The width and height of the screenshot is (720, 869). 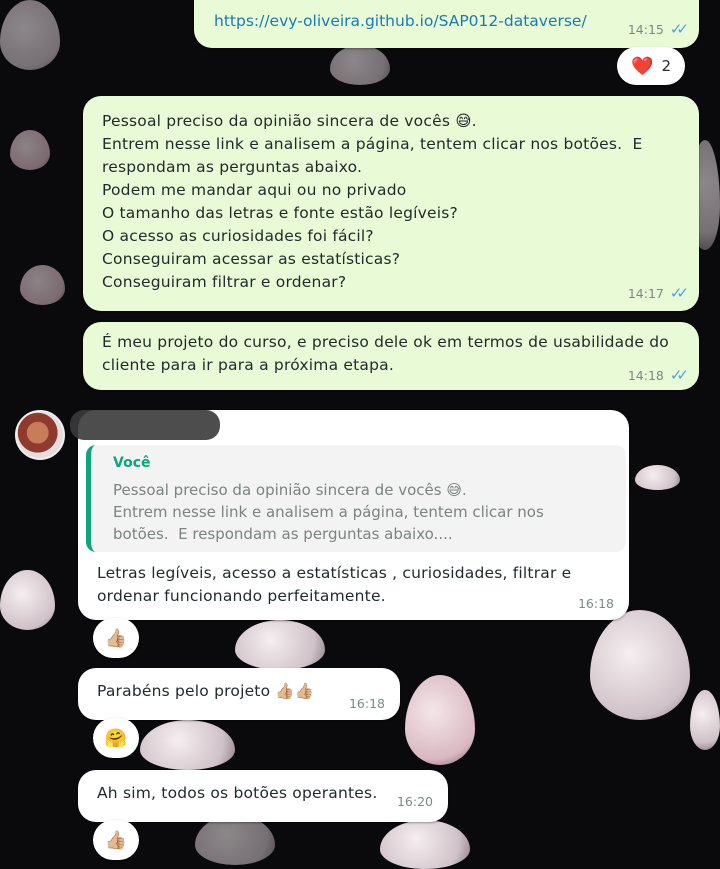 I want to click on incoming-message: Parabéns pelo projeto 👍🏼👍🏼 16:18, so click(x=239, y=694).